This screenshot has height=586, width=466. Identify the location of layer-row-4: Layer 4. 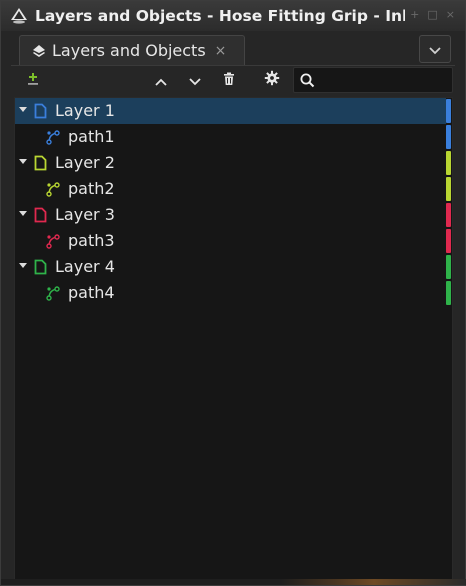
(230, 267).